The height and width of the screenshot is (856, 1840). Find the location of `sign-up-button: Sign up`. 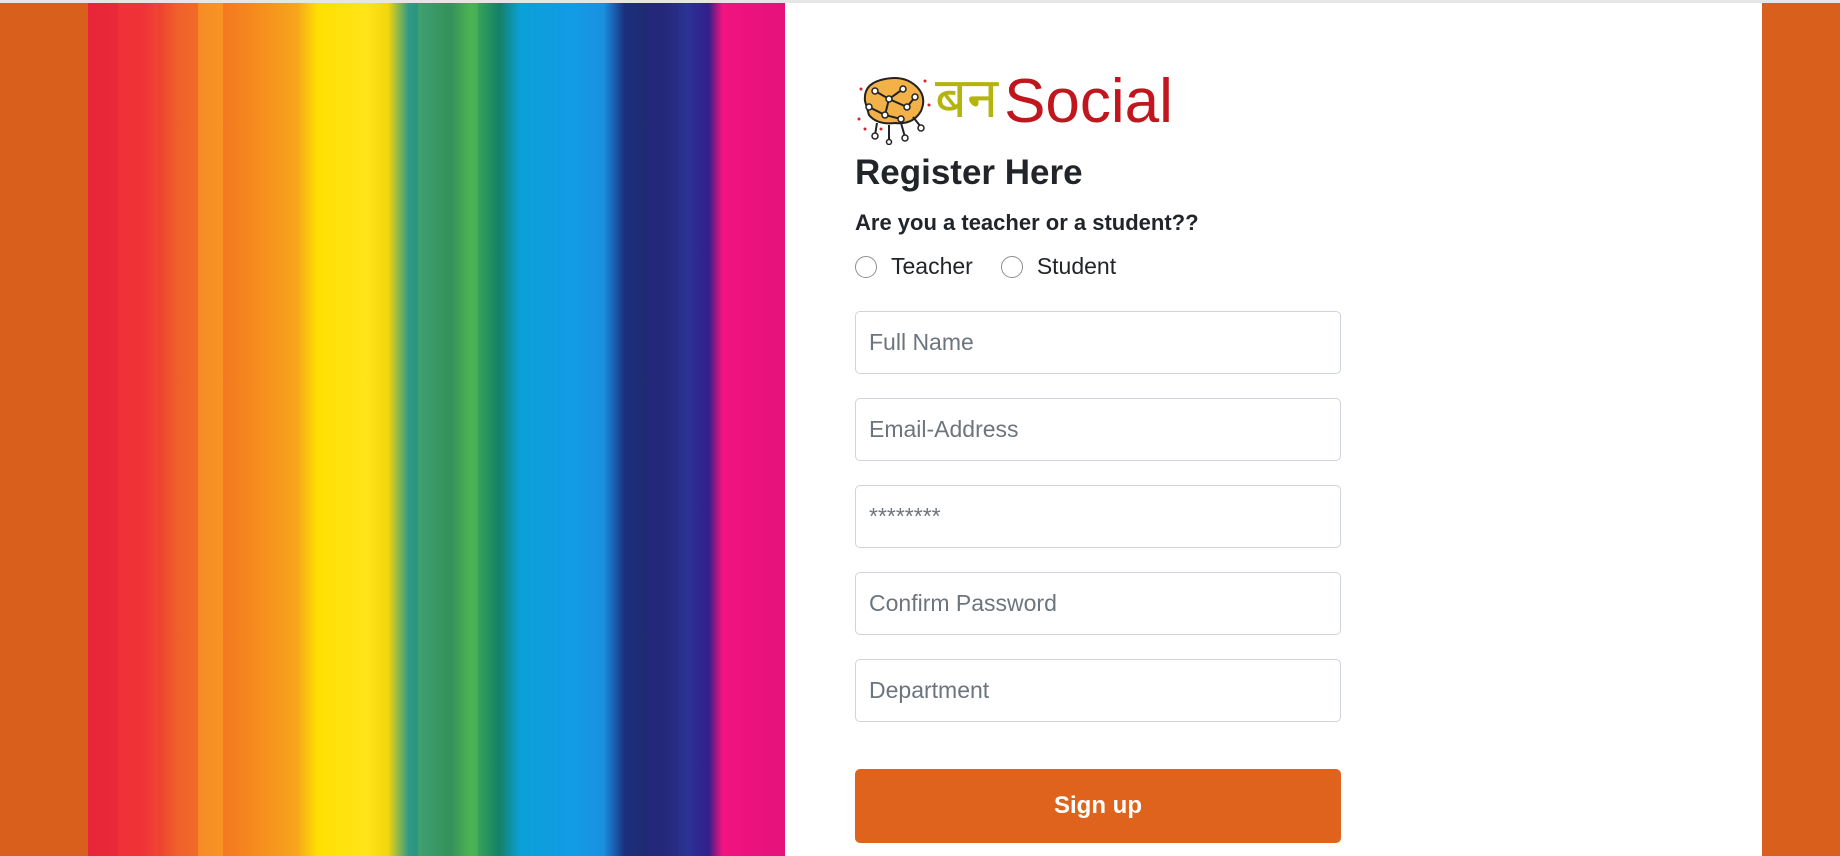

sign-up-button: Sign up is located at coordinates (1098, 806).